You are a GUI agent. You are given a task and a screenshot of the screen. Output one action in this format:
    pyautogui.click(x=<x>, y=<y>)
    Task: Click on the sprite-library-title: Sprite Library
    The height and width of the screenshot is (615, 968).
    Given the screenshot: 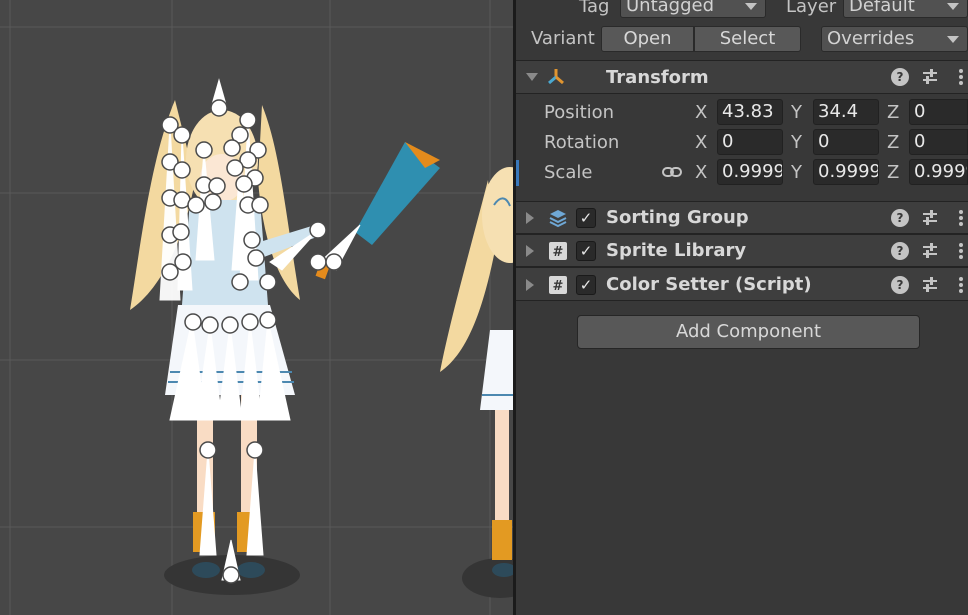 What is the action you would take?
    pyautogui.click(x=676, y=250)
    